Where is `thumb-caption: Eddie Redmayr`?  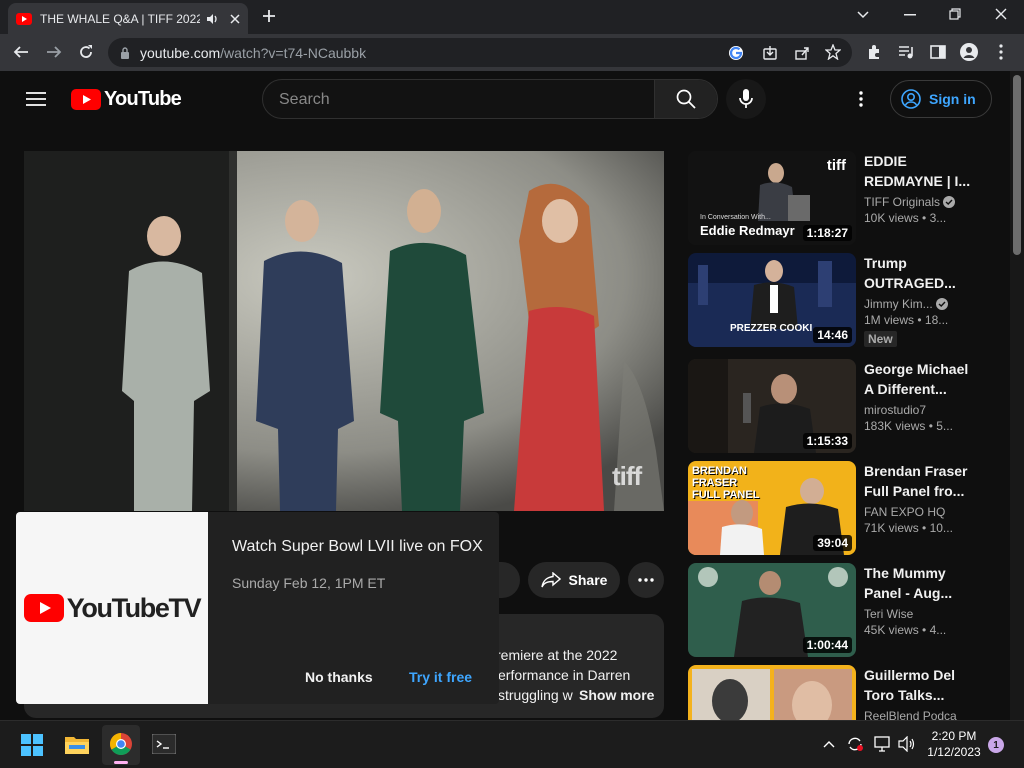
thumb-caption: Eddie Redmayr is located at coordinates (747, 230).